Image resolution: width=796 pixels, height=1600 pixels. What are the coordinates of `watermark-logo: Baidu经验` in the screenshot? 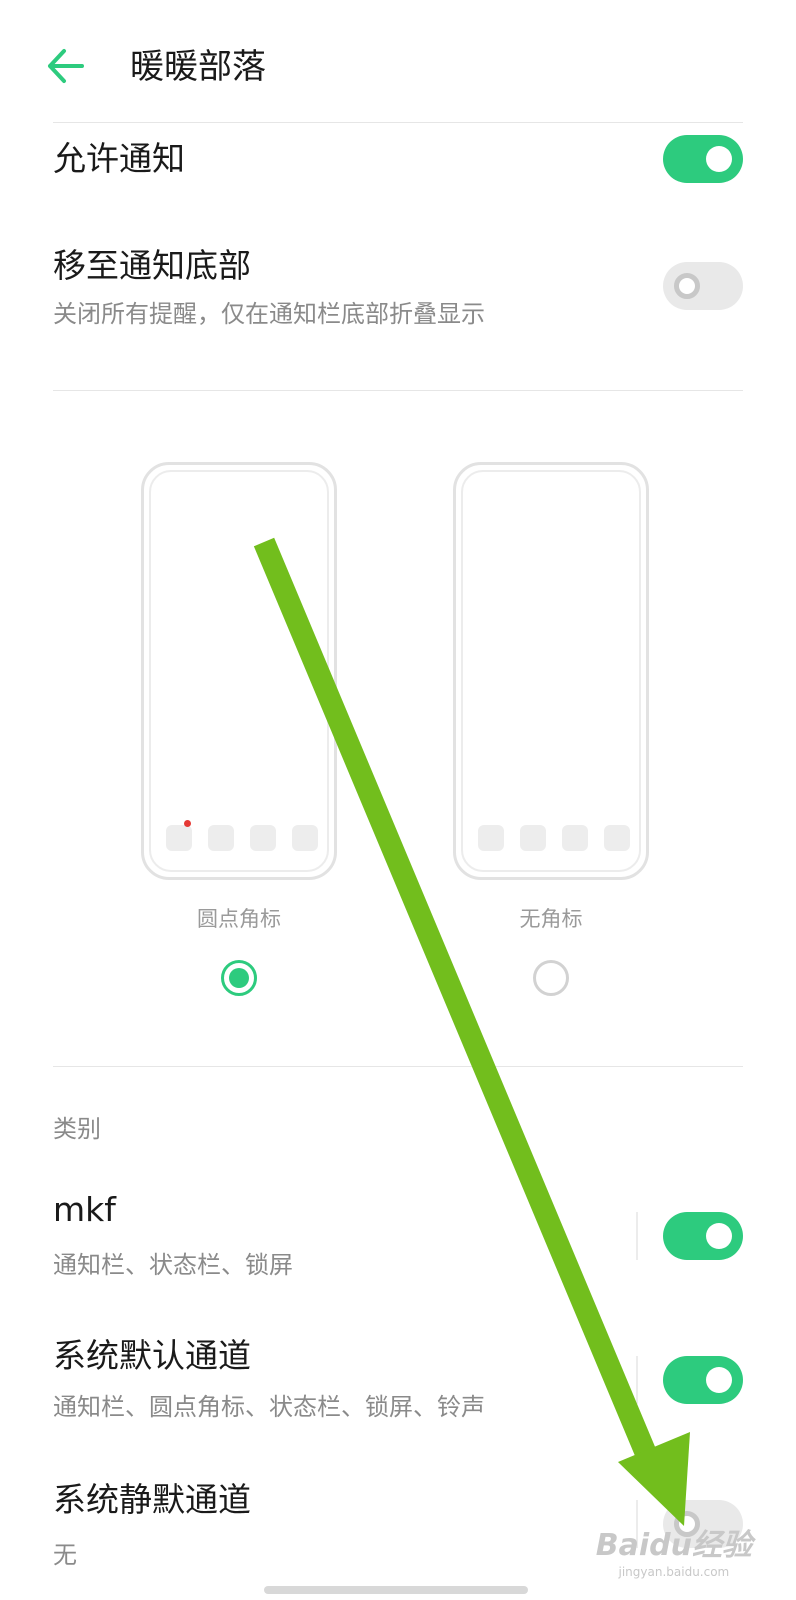 It's located at (673, 1545).